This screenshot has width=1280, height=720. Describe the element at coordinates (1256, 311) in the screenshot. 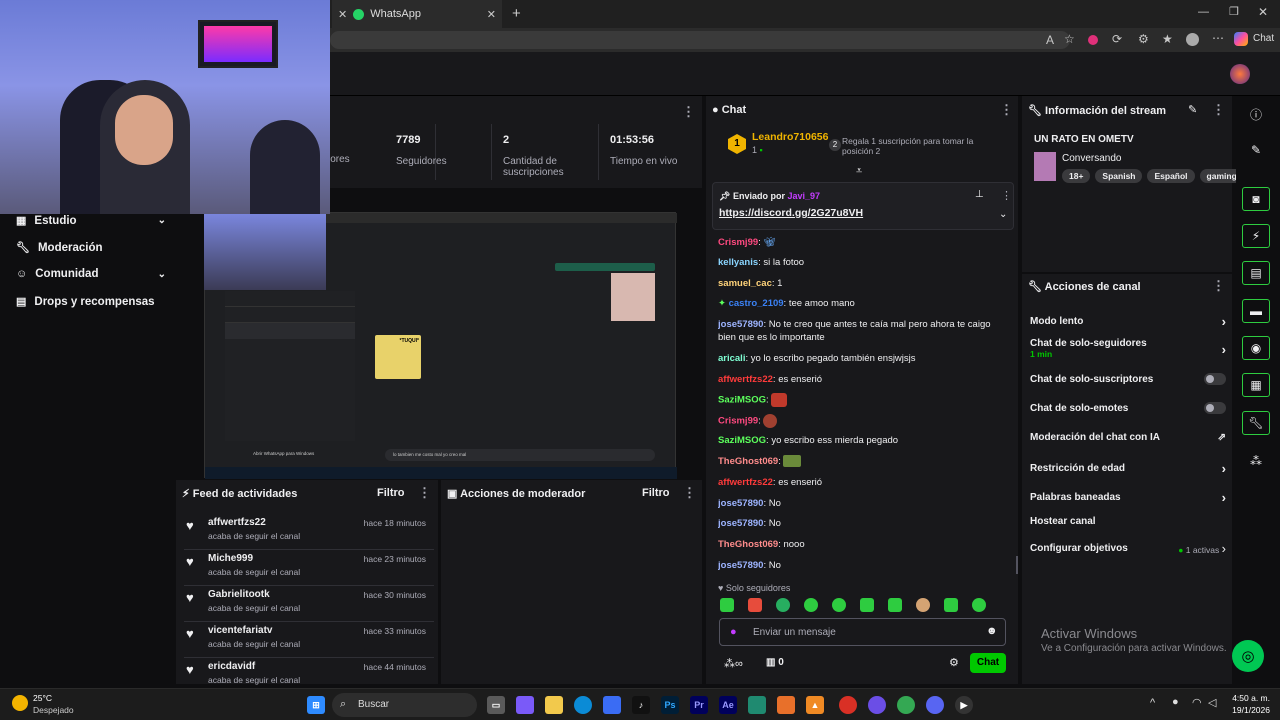

I see `chat-bubble-icon: ▬` at that location.